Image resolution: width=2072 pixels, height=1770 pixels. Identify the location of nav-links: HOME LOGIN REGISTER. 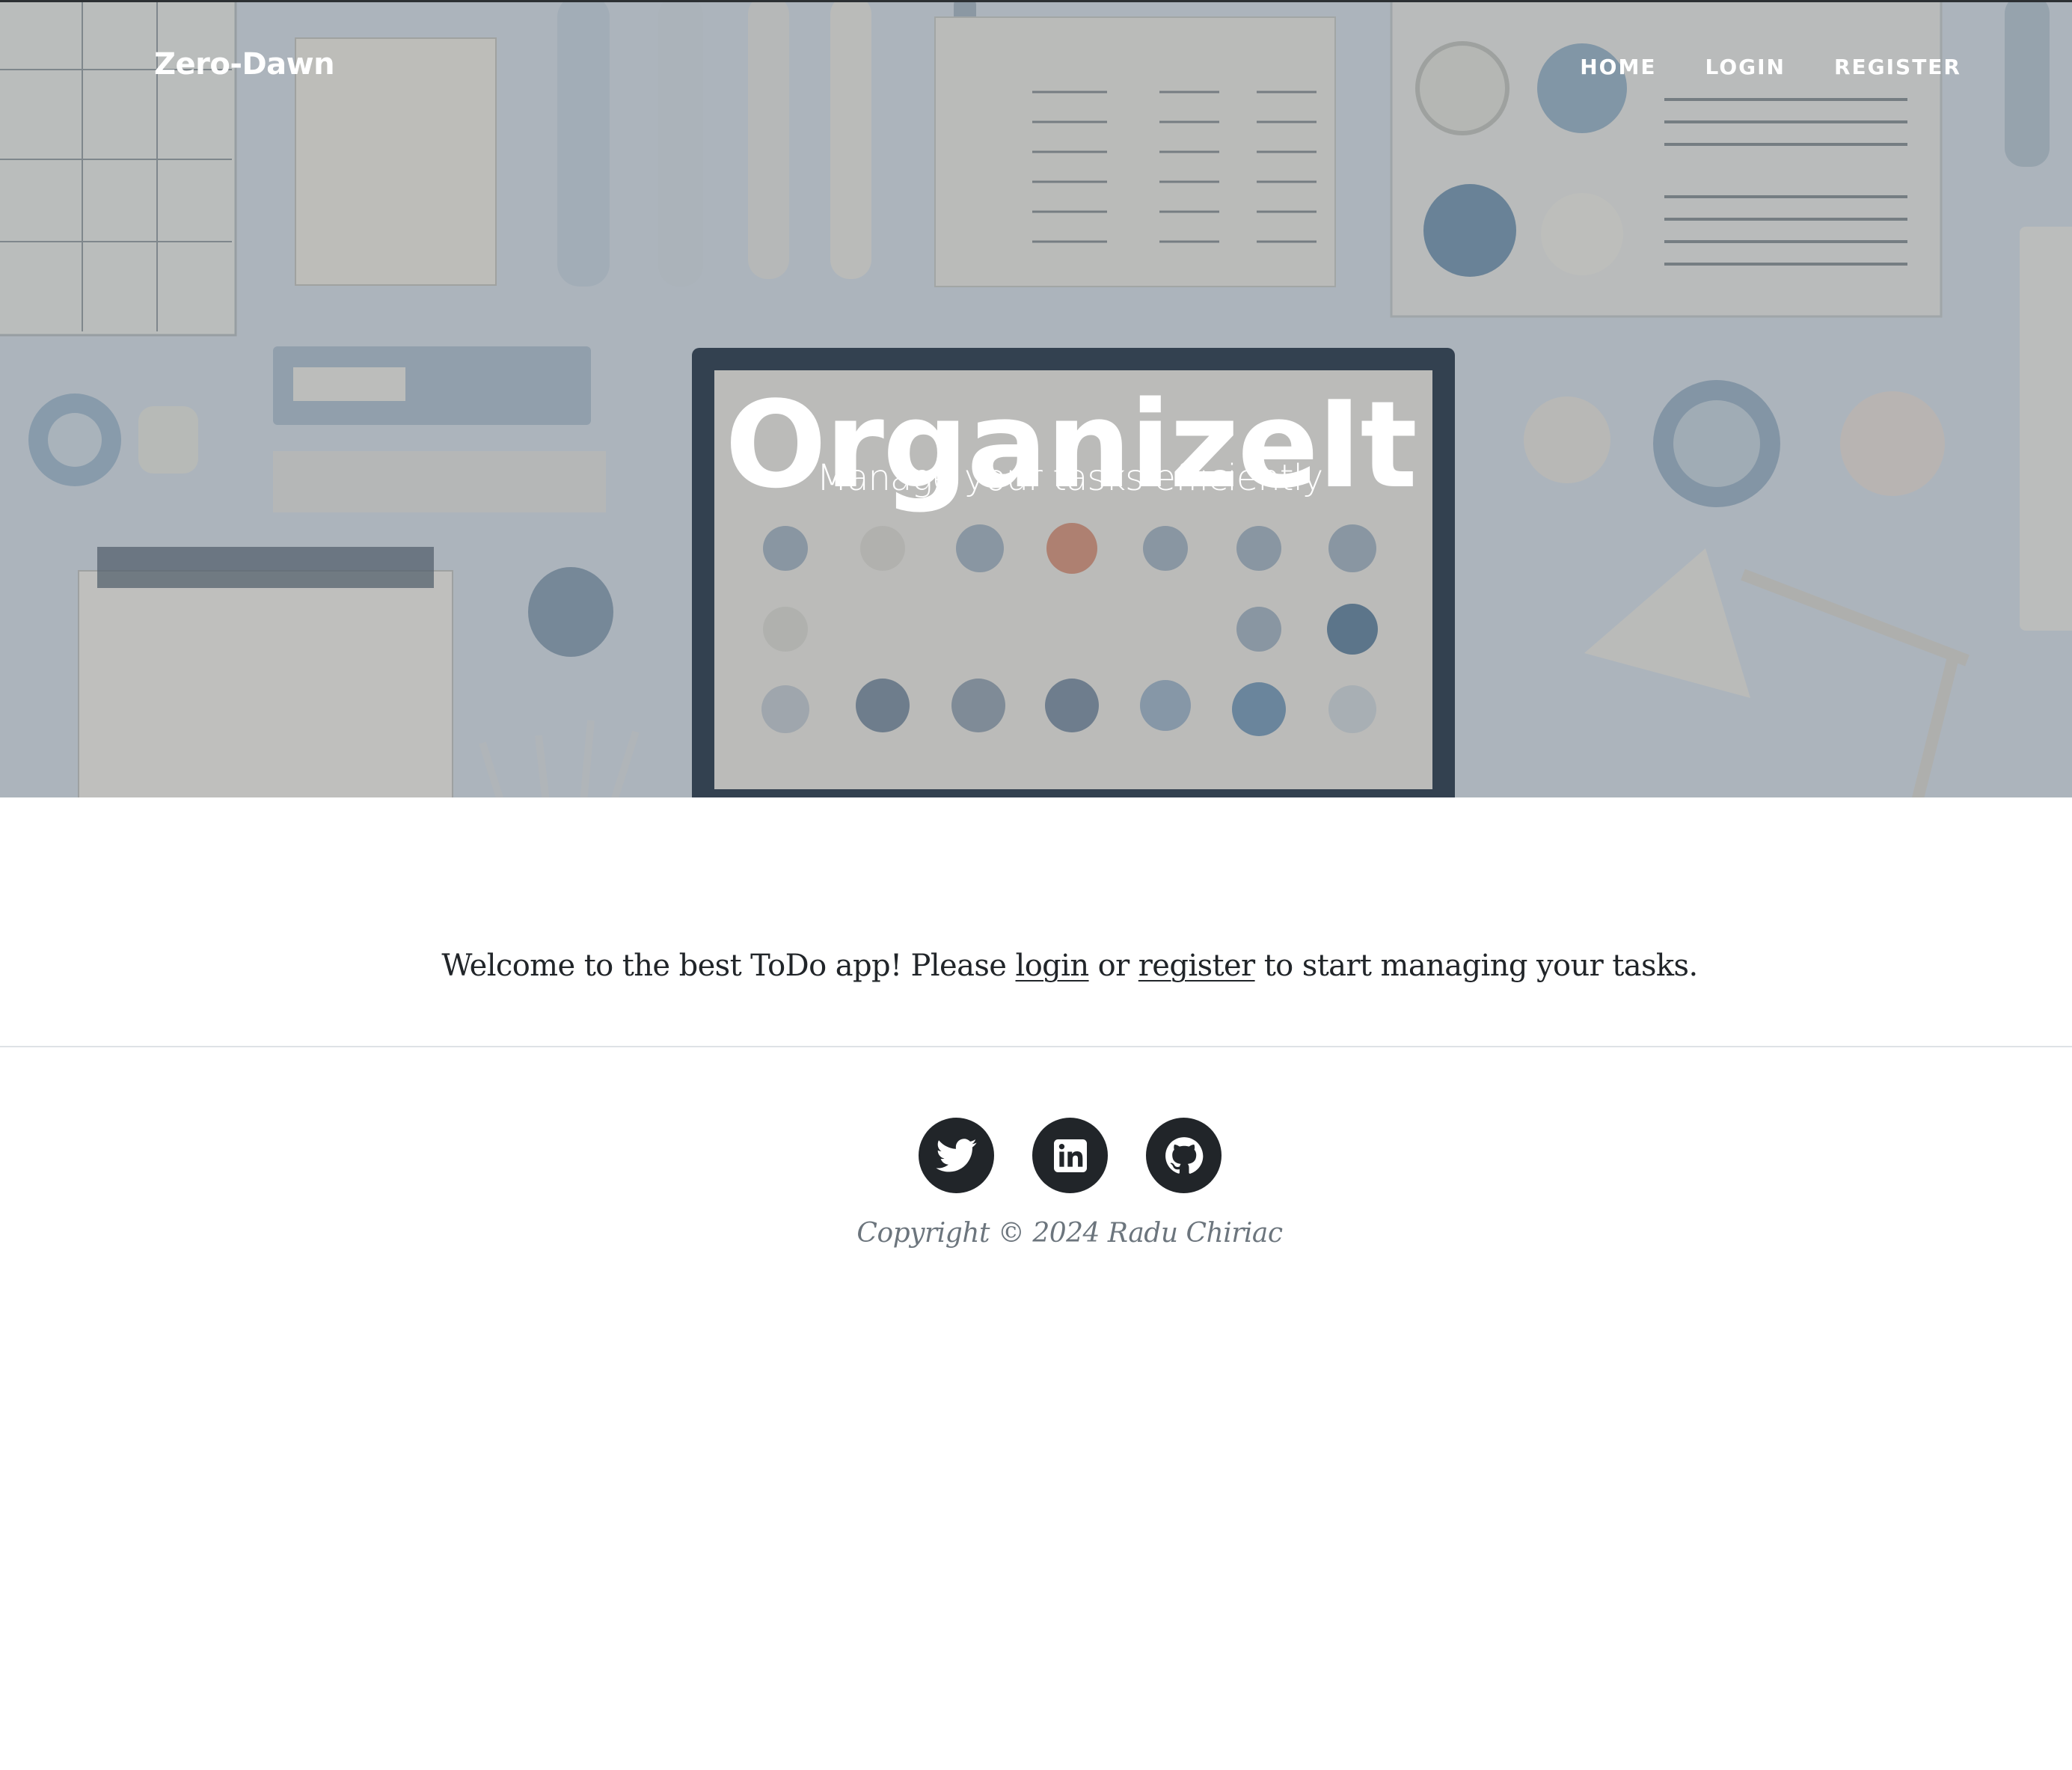
(1770, 67).